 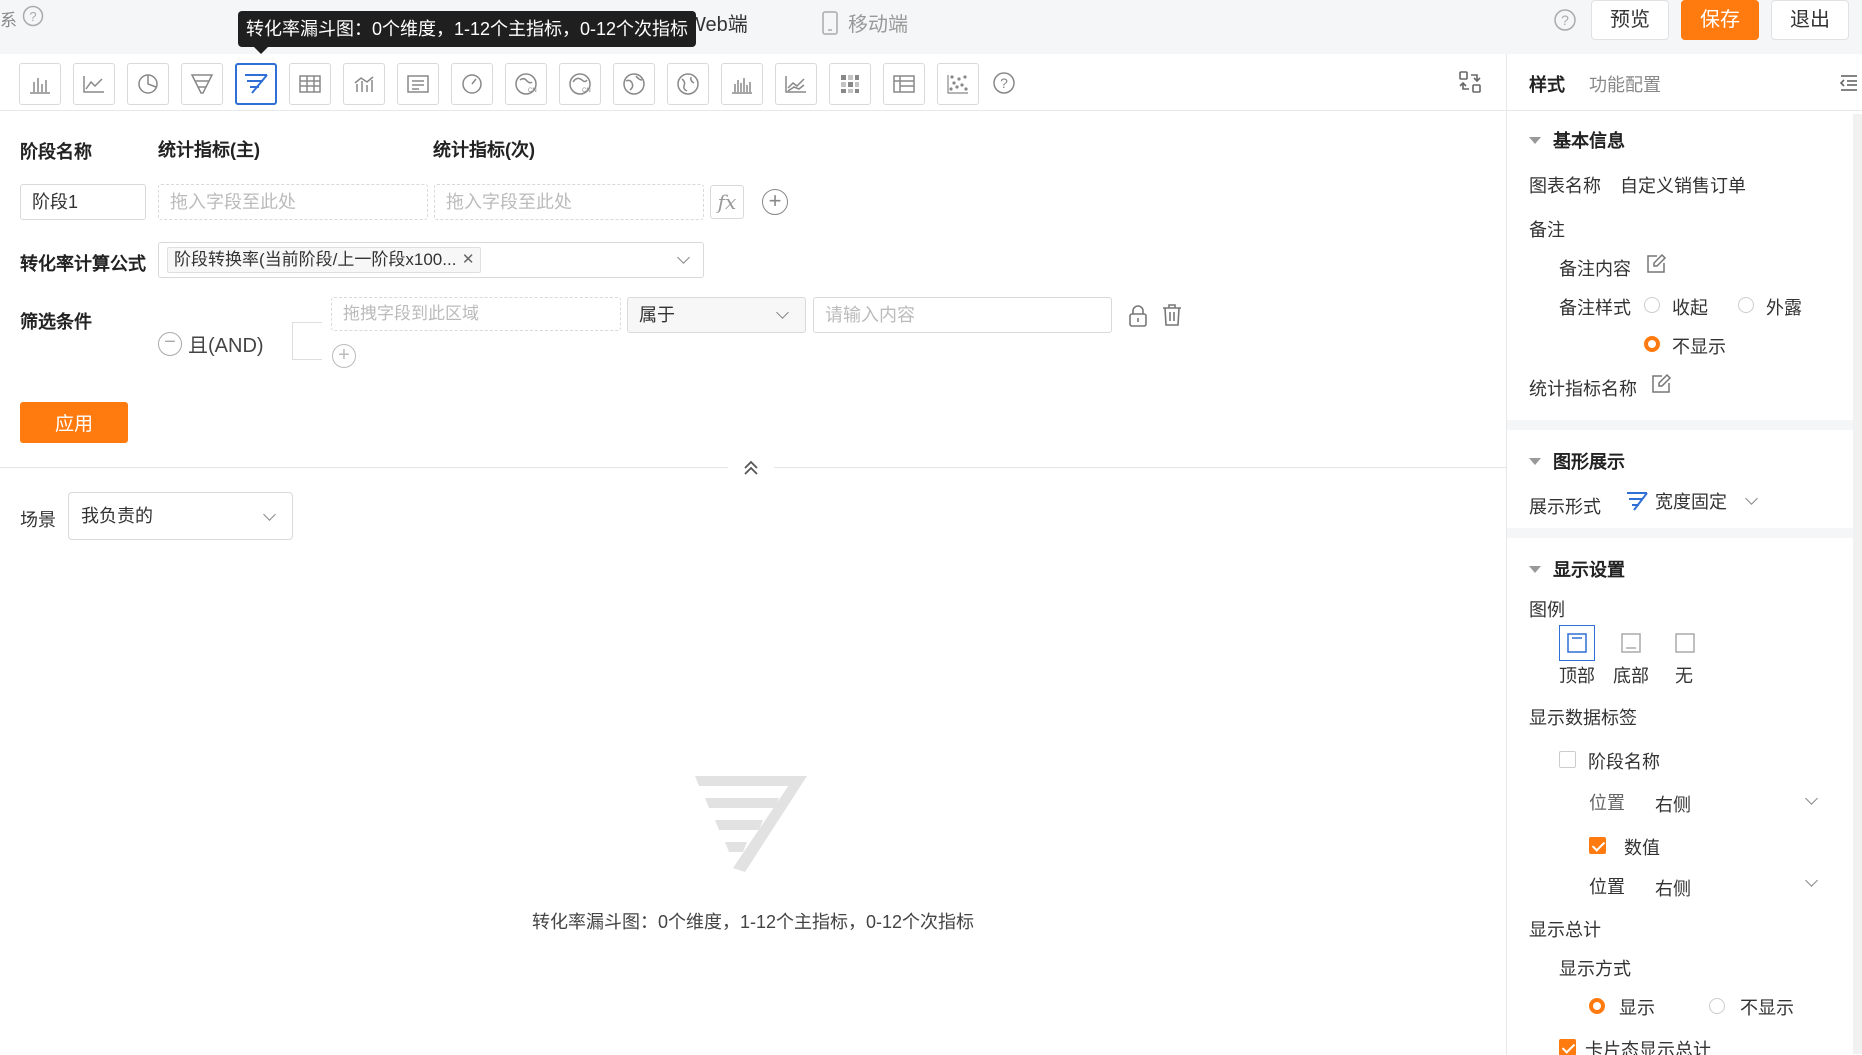 What do you see at coordinates (74, 422) in the screenshot?
I see `apply-button: 应用` at bounding box center [74, 422].